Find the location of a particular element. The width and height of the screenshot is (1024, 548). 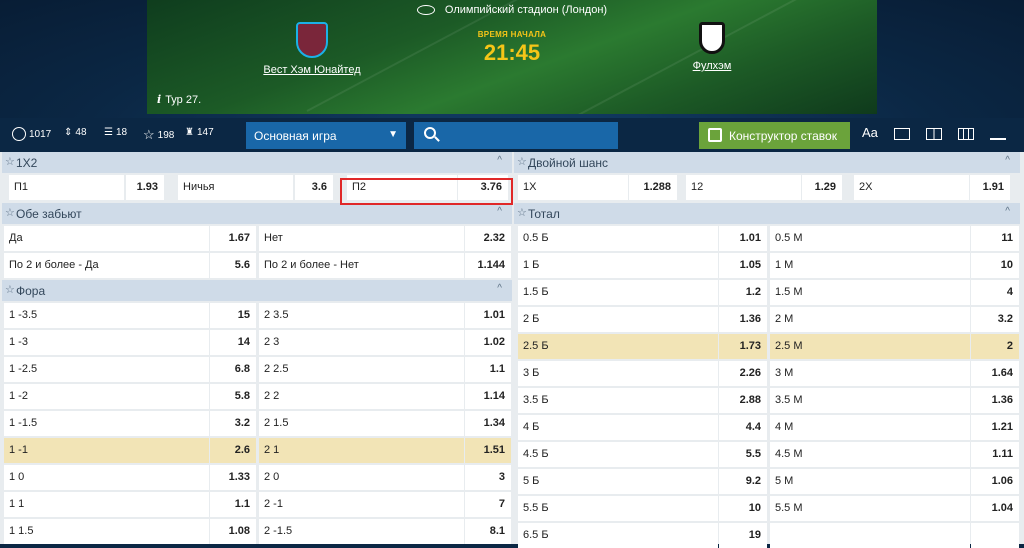

odds-value: 1.29 is located at coordinates (822, 187).